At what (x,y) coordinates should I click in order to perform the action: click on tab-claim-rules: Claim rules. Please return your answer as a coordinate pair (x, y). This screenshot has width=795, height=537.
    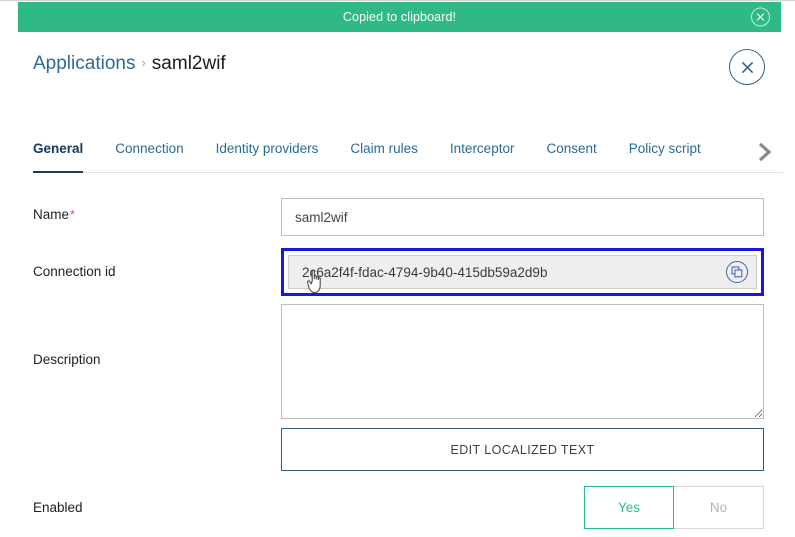
    Looking at the image, I should click on (384, 153).